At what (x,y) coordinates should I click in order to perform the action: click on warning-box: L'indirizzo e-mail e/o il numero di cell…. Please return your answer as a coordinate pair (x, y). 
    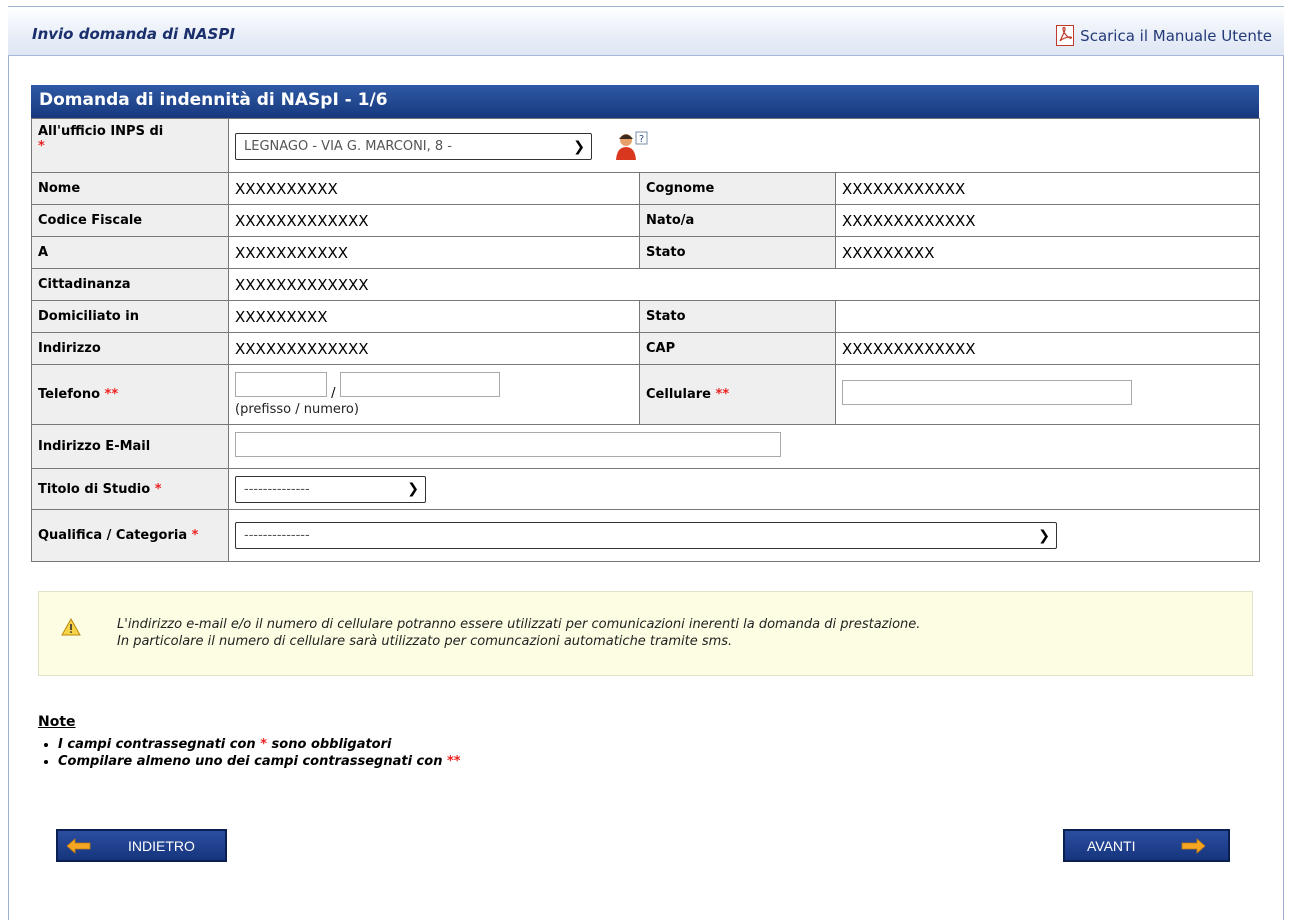
    Looking at the image, I should click on (645, 633).